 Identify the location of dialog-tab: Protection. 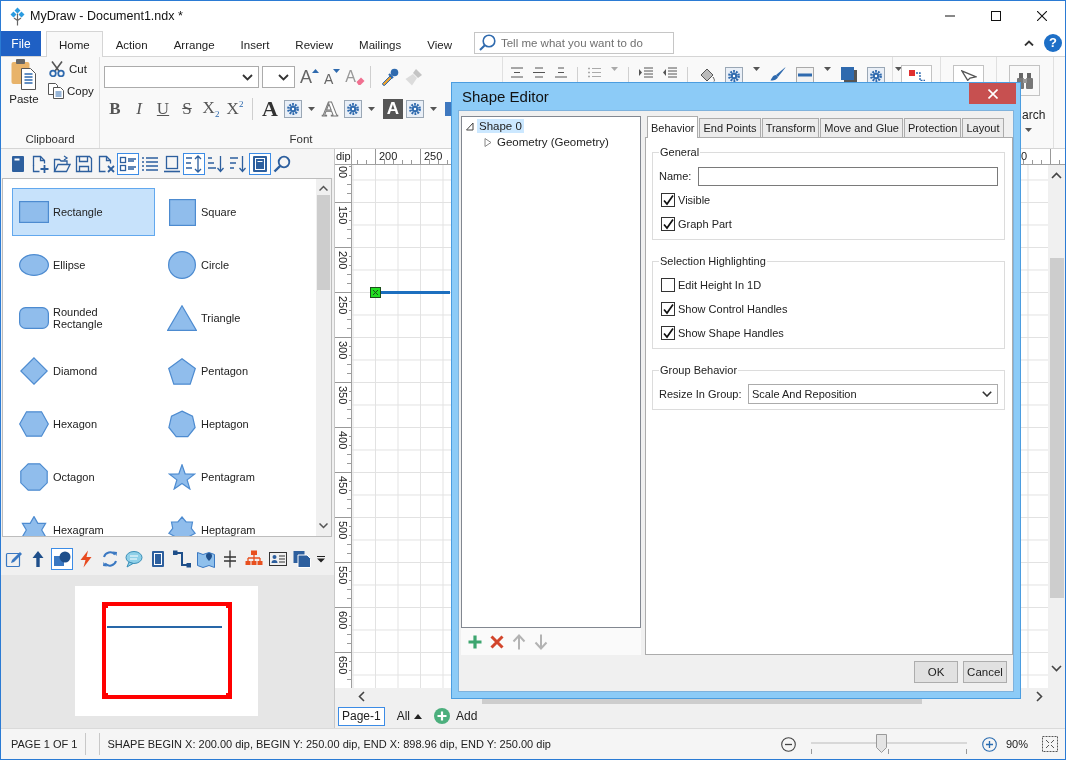
(932, 127).